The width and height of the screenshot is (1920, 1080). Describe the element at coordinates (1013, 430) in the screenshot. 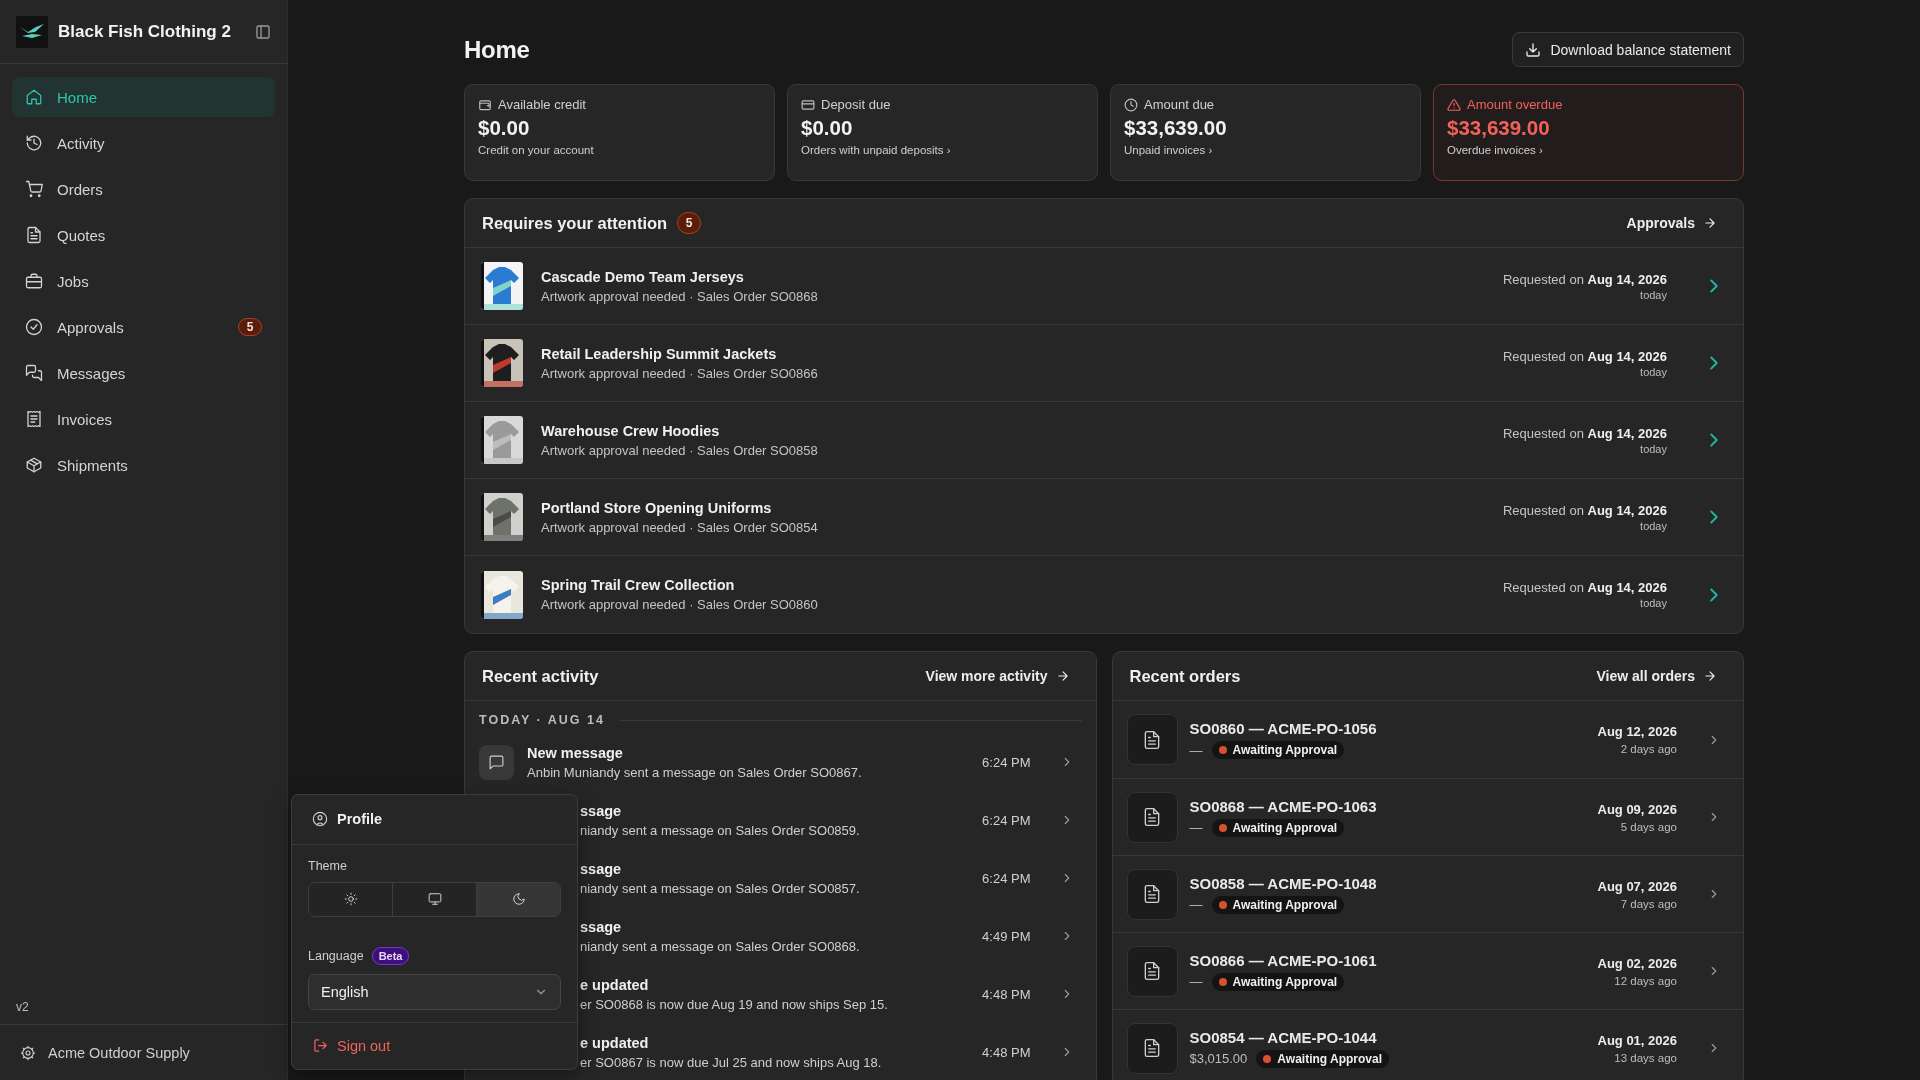

I see `item-title: Warehouse Crew Hoodies` at that location.